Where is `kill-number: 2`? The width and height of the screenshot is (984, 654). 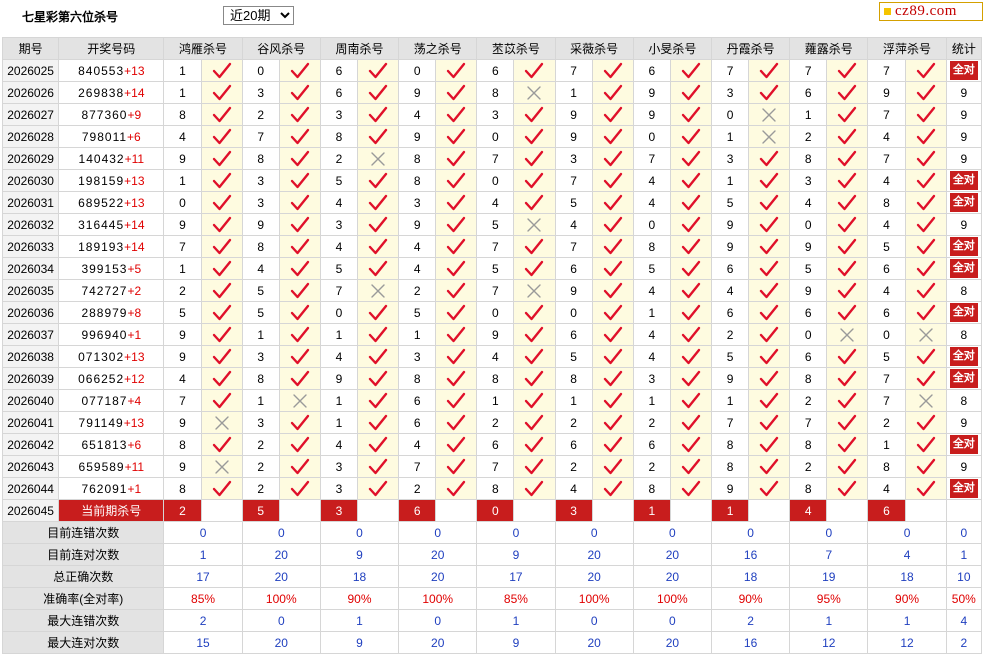
kill-number: 2 is located at coordinates (338, 158).